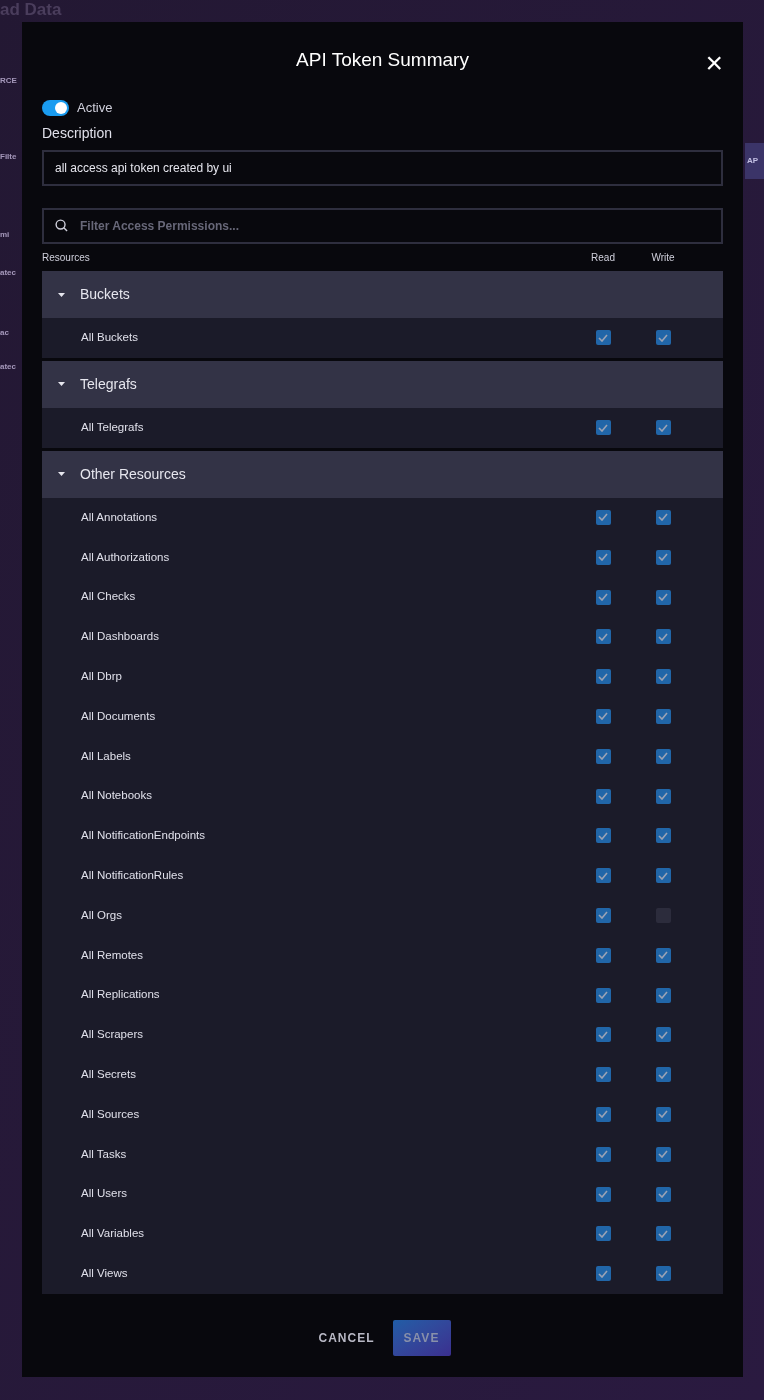 The width and height of the screenshot is (764, 1400). Describe the element at coordinates (382, 474) in the screenshot. I see `group-header: Other Resources` at that location.